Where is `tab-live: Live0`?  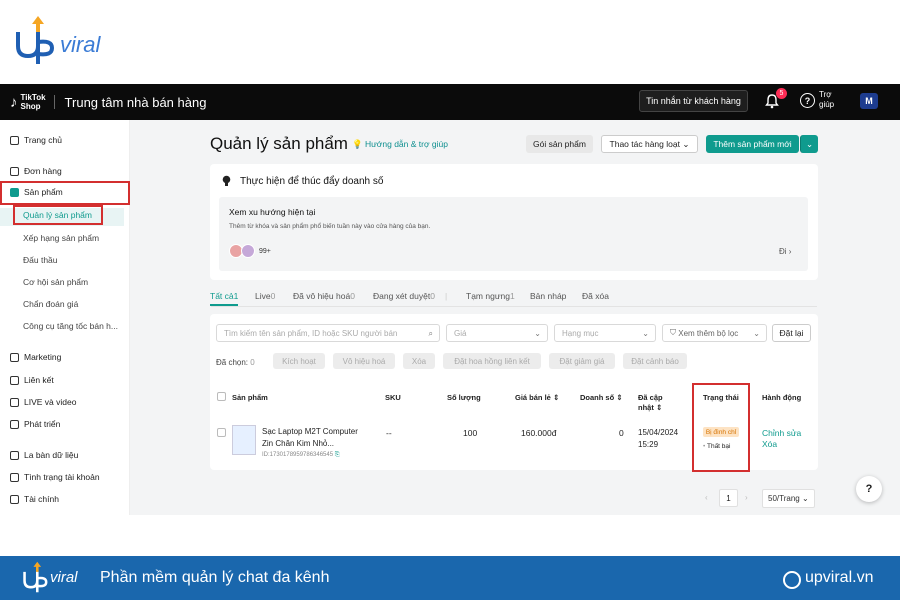 tab-live: Live0 is located at coordinates (265, 296).